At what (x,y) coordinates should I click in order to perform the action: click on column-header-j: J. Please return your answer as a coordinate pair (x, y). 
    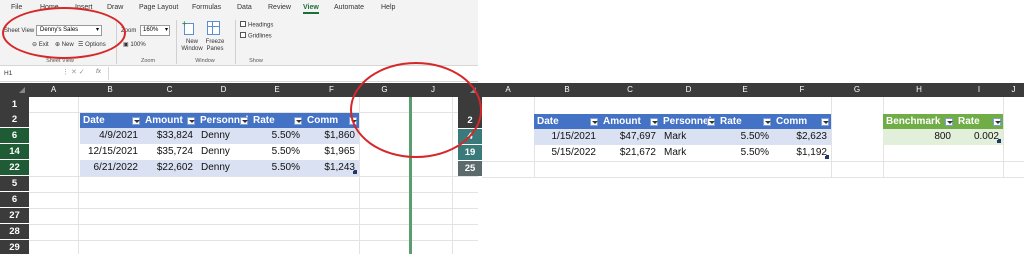
    Looking at the image, I should click on (1013, 90).